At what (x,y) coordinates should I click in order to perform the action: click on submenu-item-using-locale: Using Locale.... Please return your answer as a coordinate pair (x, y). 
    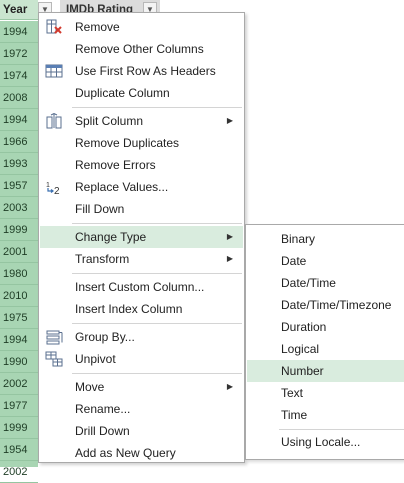
    Looking at the image, I should click on (325, 442).